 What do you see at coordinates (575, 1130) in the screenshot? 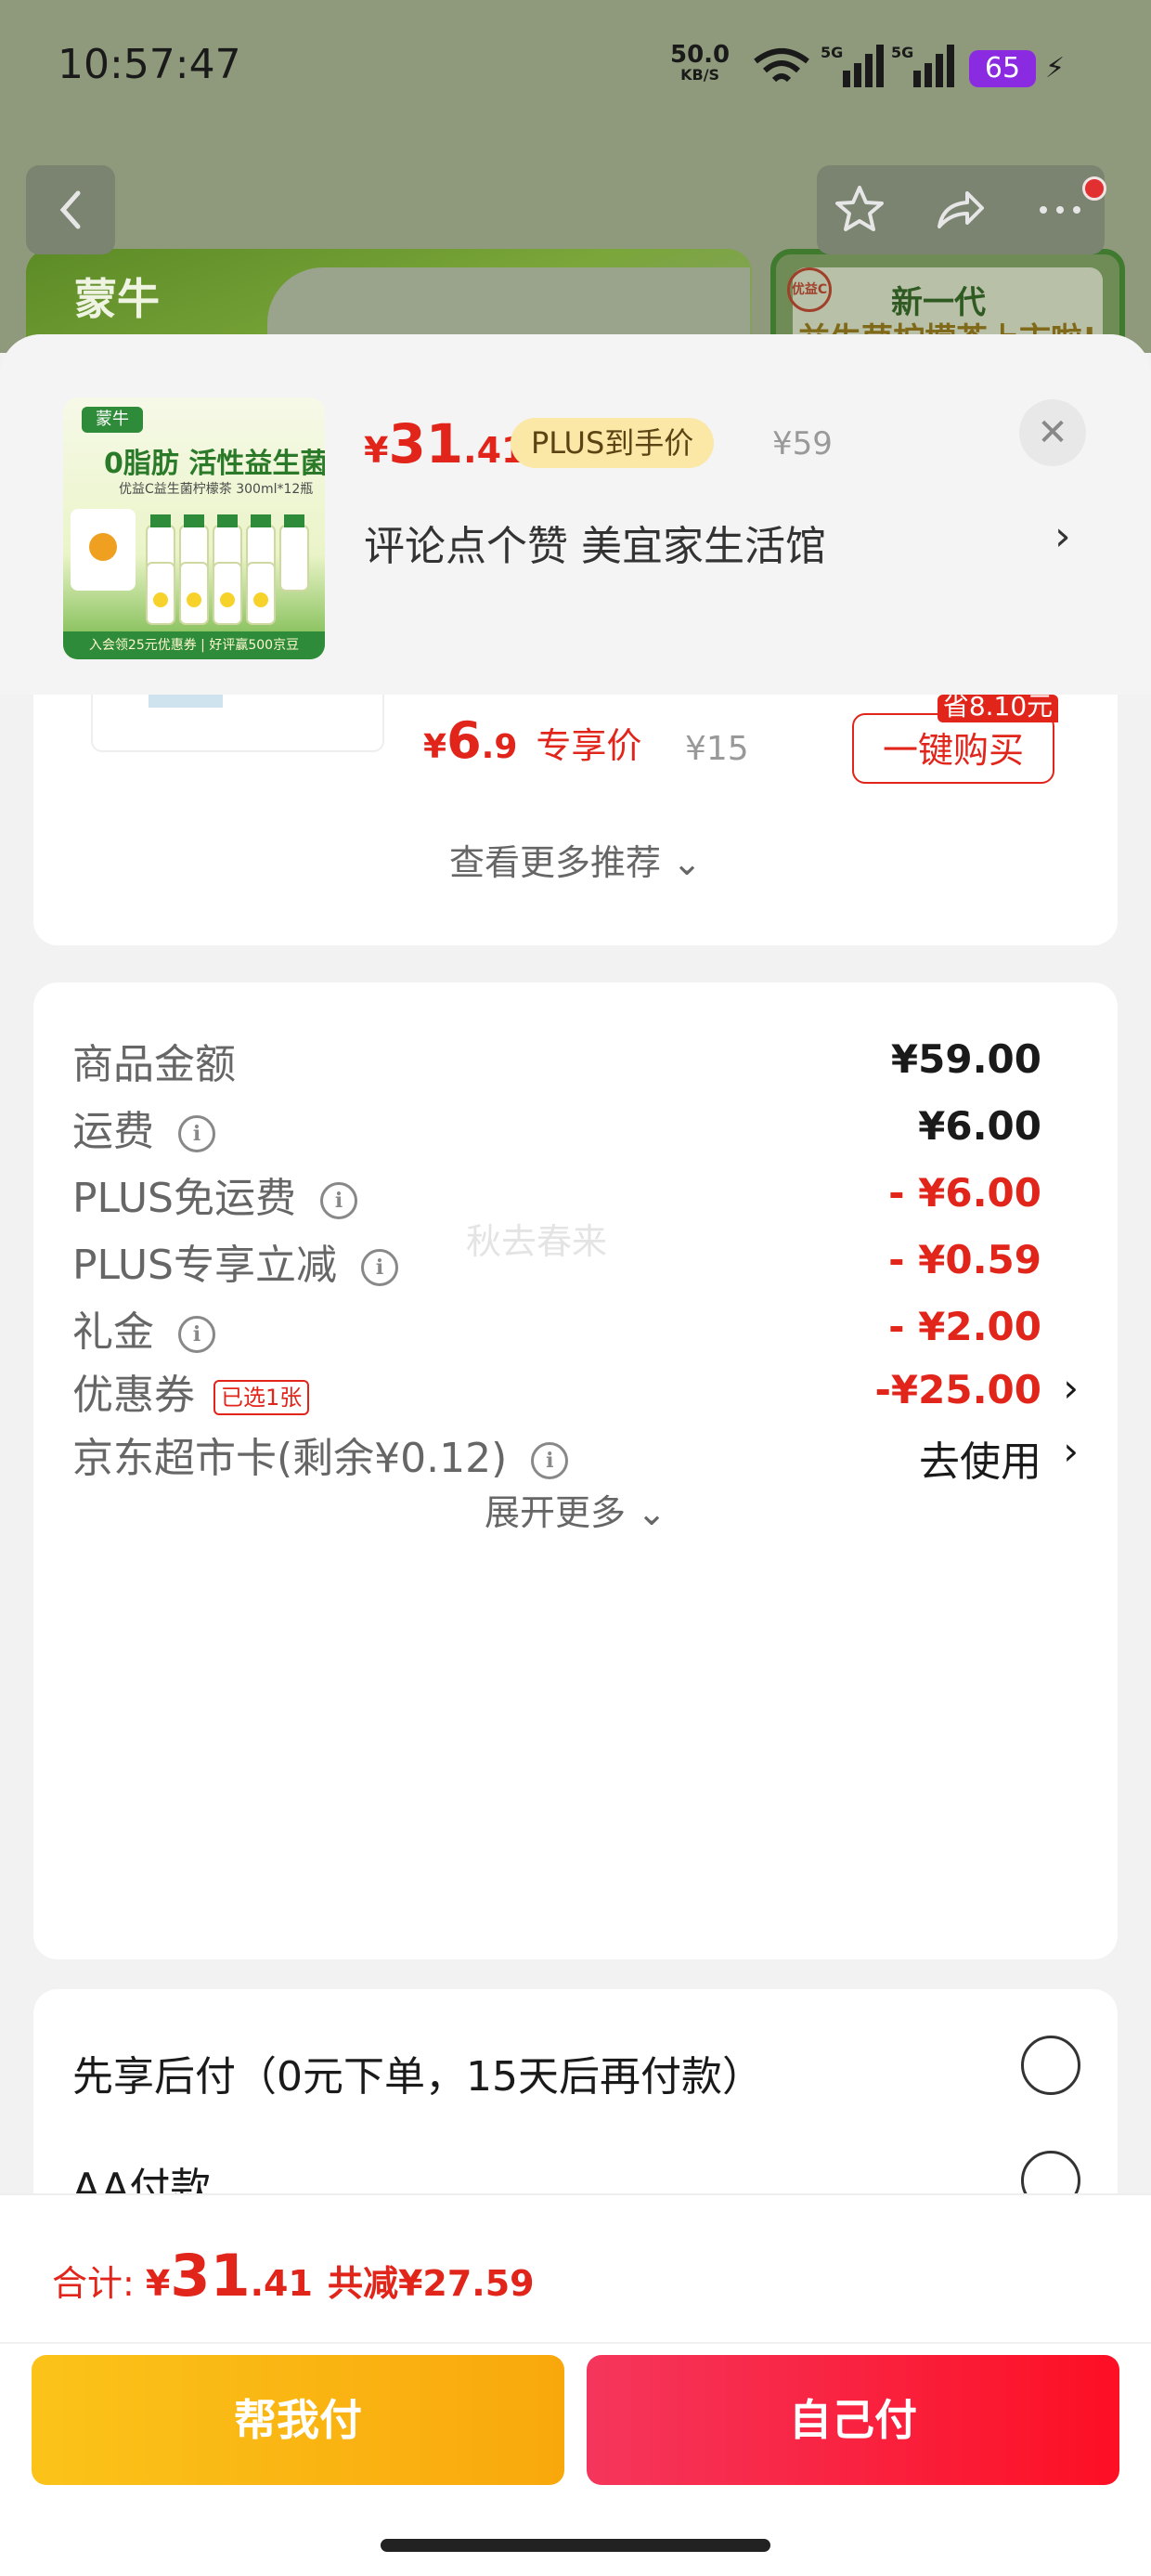
I see `row-shipping: 运费 i ¥6.00` at bounding box center [575, 1130].